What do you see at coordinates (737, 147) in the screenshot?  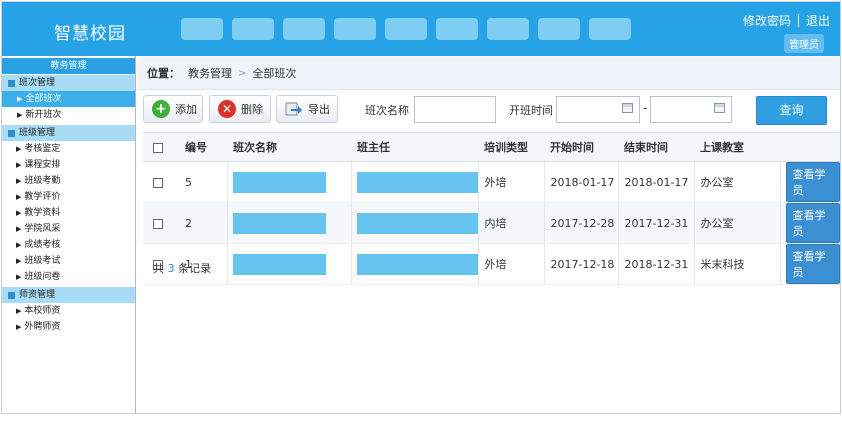 I see `col-header-classroom: 上课教室` at bounding box center [737, 147].